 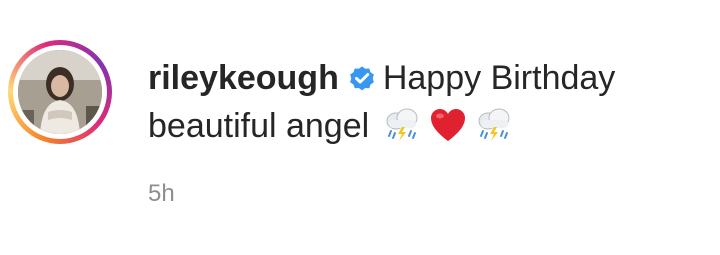 I want to click on timestamp-link: 5h, so click(x=161, y=194).